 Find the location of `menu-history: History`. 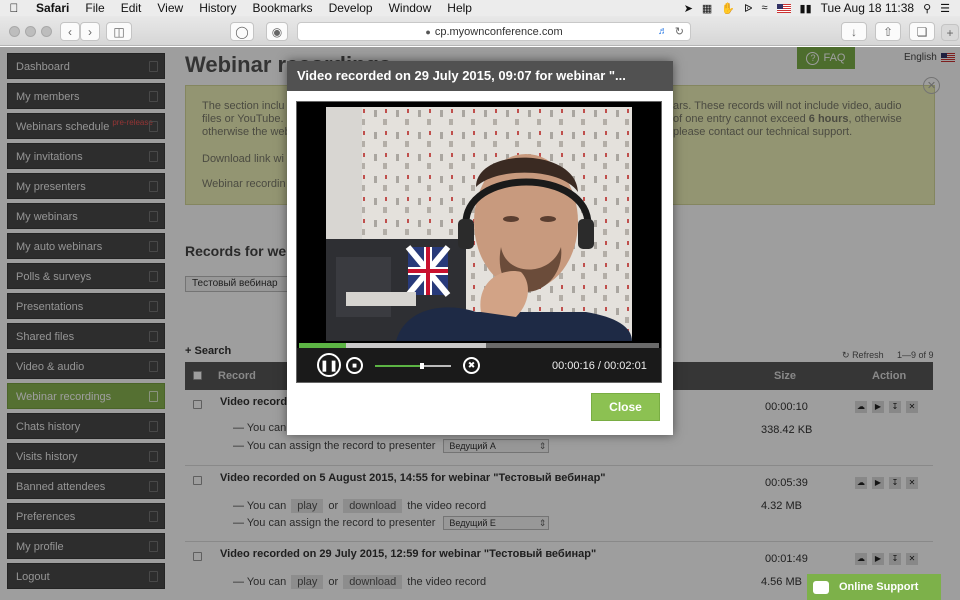

menu-history: History is located at coordinates (217, 8).